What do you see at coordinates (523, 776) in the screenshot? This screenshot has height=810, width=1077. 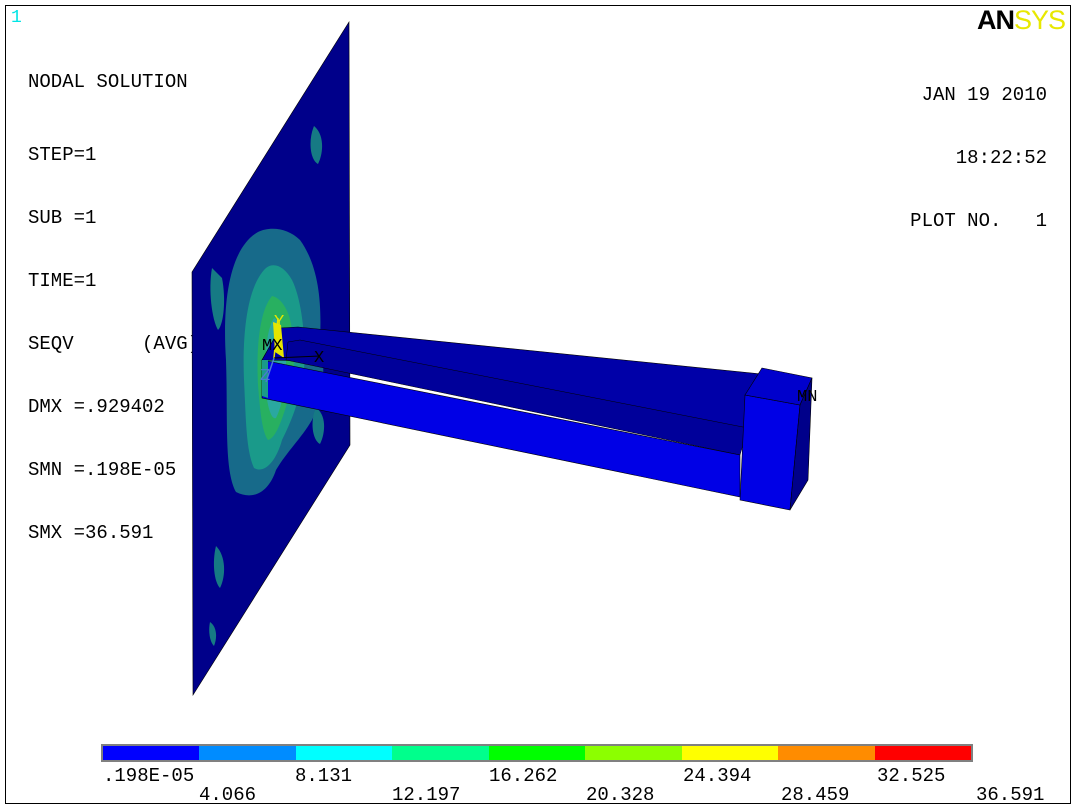 I see `legend-label: 16.262` at bounding box center [523, 776].